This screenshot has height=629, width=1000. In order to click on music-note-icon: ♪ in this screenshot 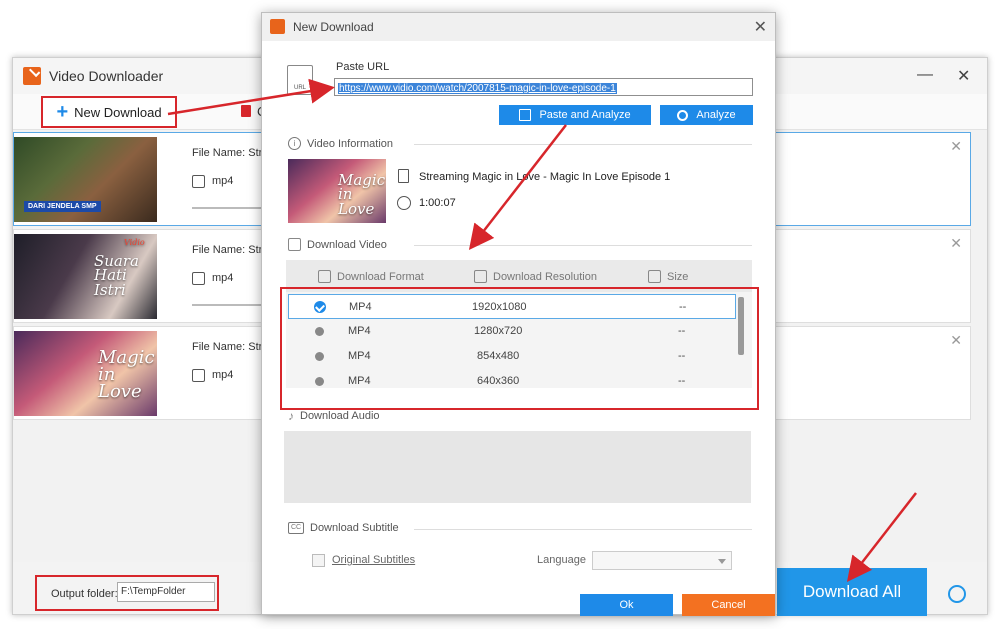, I will do `click(291, 416)`.